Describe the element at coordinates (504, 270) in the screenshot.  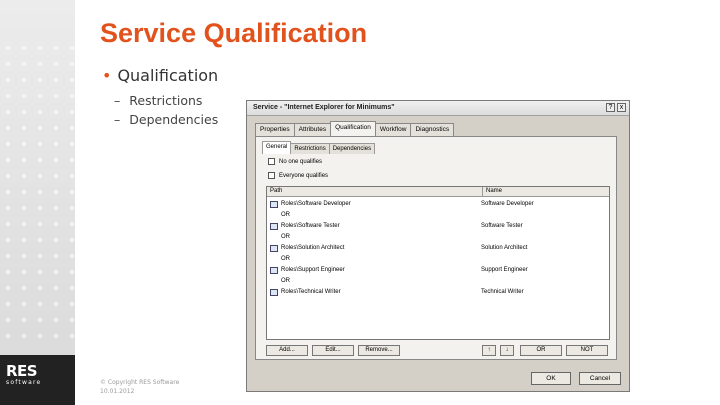
I see `row-name: Support Engineer` at that location.